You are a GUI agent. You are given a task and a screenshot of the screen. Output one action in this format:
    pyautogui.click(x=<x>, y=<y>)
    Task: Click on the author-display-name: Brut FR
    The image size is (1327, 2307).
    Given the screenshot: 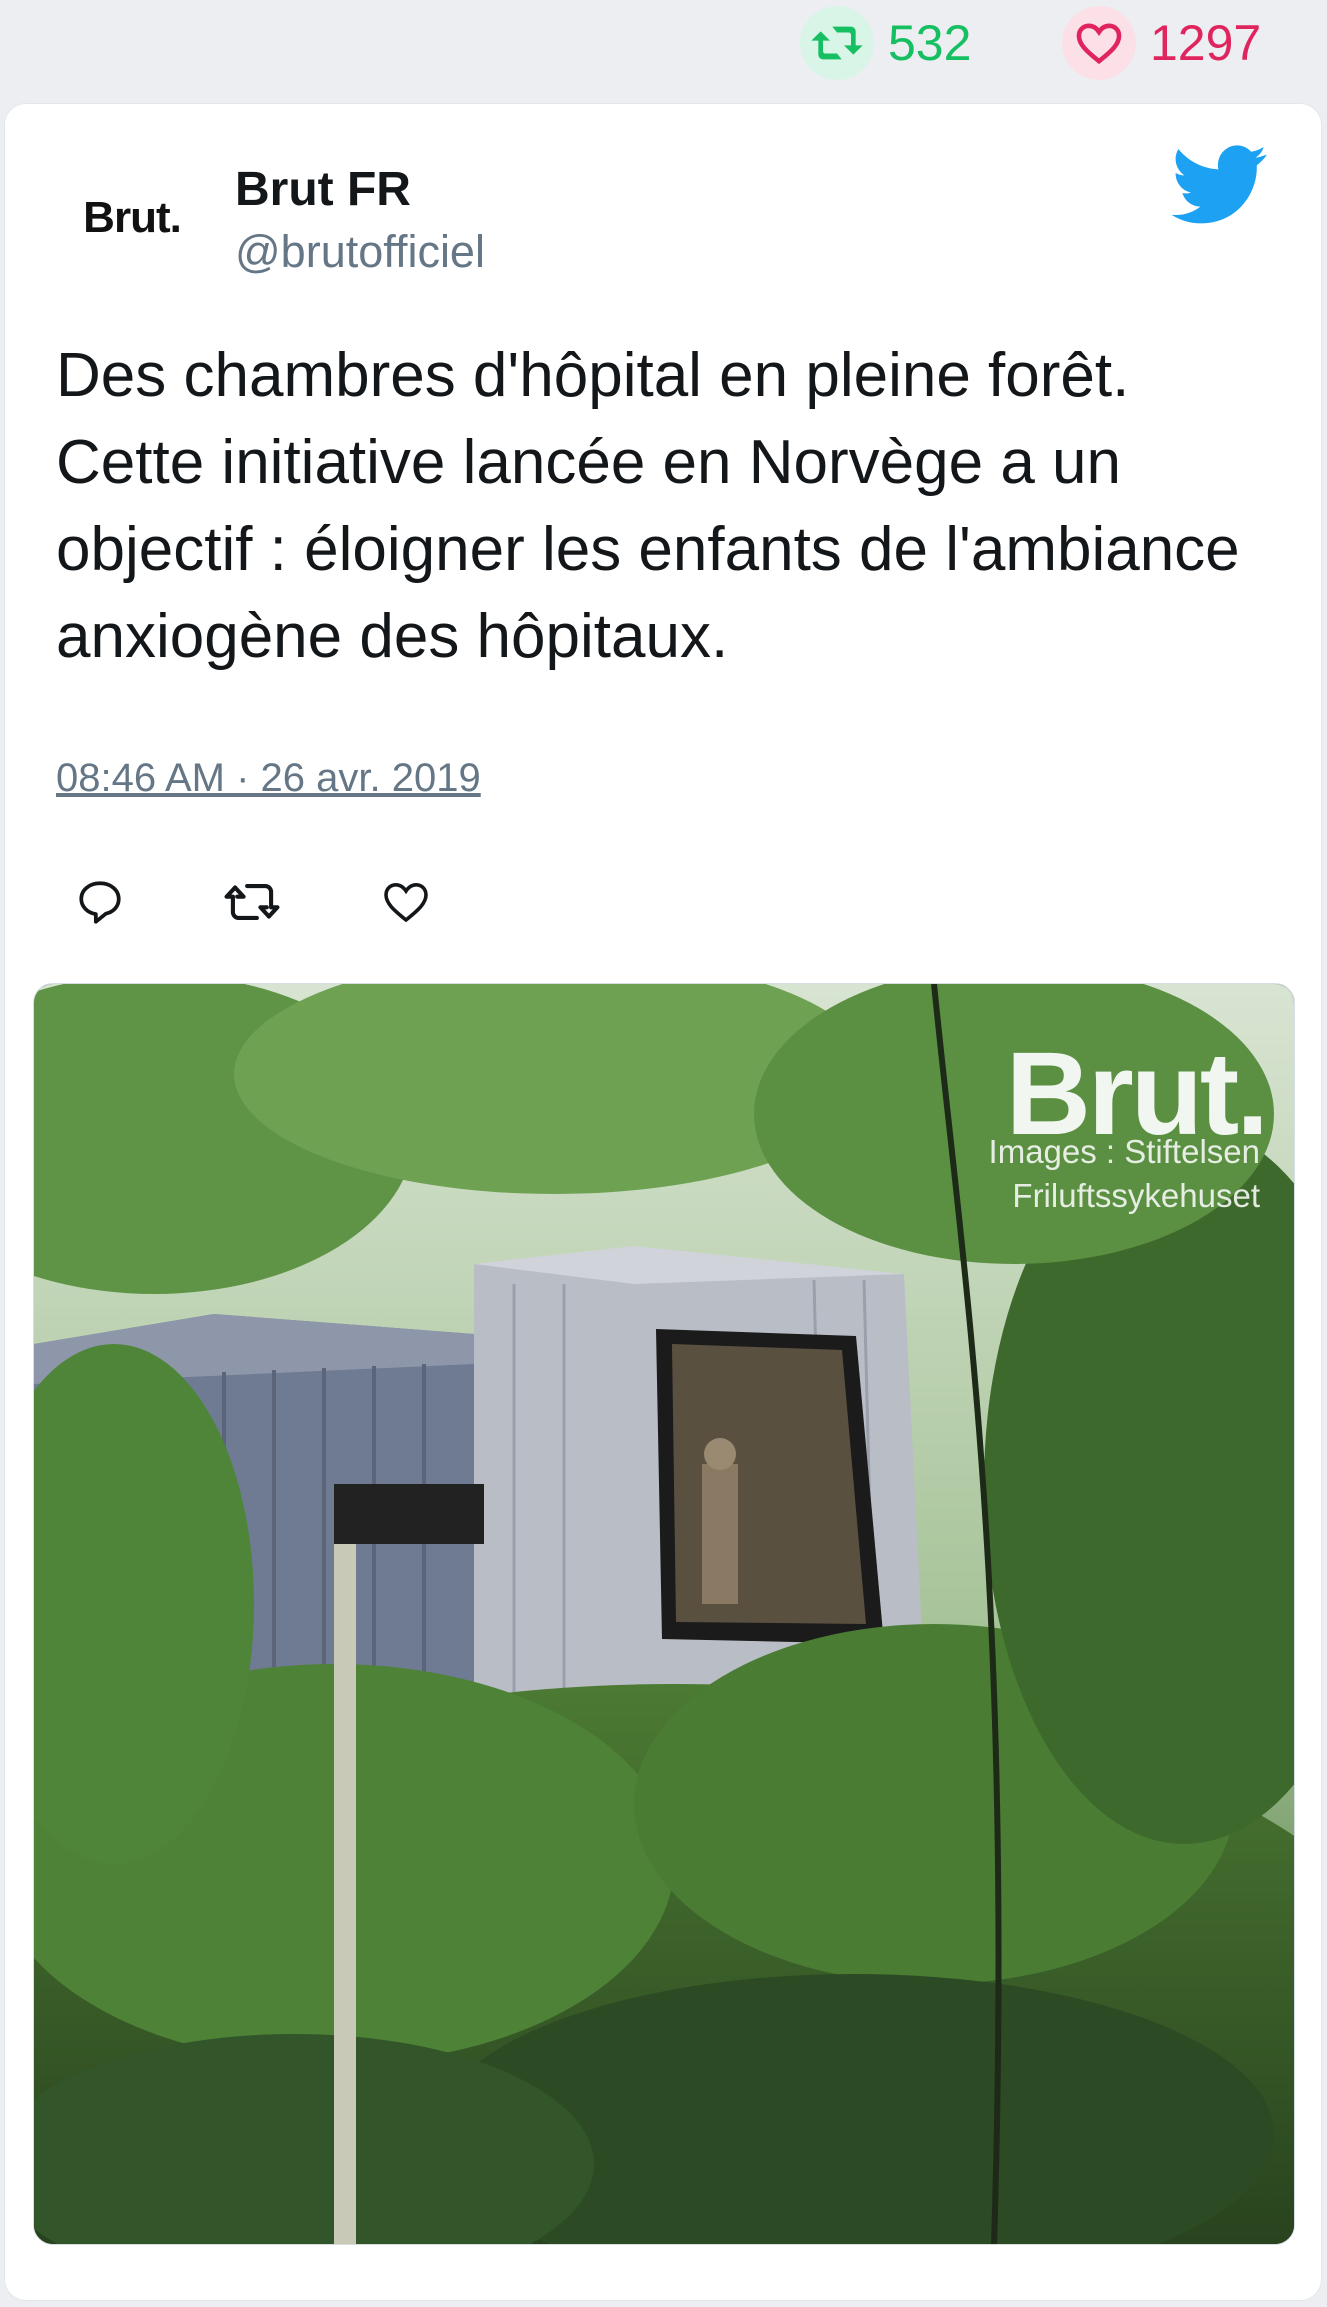 What is the action you would take?
    pyautogui.click(x=323, y=189)
    